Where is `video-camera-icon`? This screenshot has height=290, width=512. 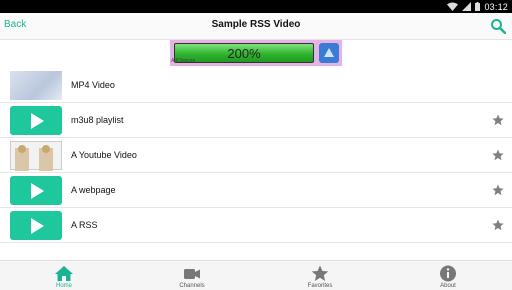
video-camera-icon is located at coordinates (192, 274).